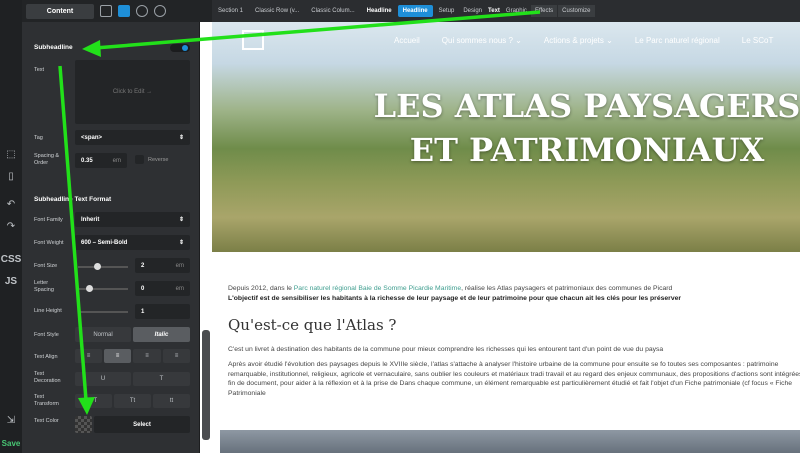 The height and width of the screenshot is (453, 800). What do you see at coordinates (46, 400) in the screenshot?
I see `text-transform-label: Text Transform` at bounding box center [46, 400].